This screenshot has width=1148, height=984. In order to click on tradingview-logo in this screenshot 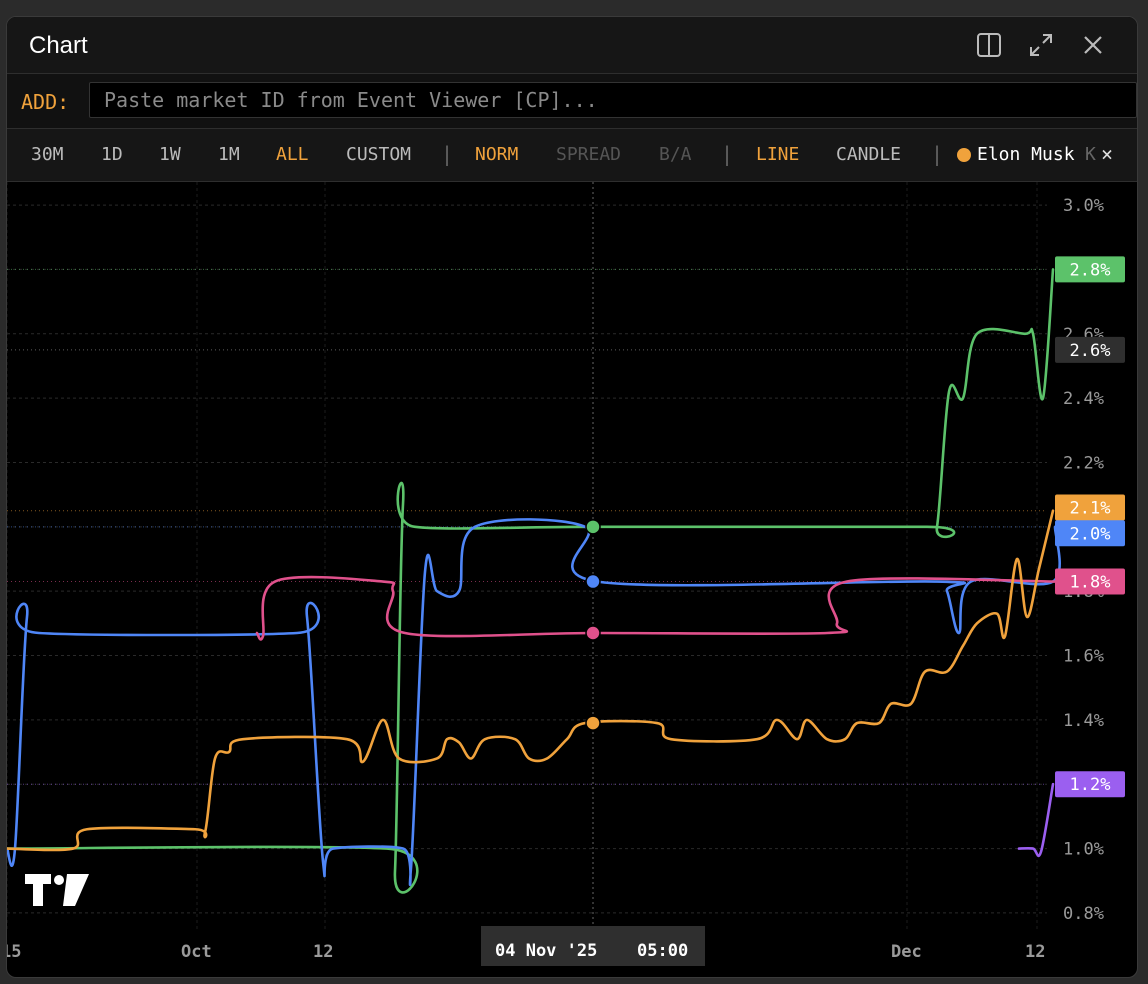, I will do `click(57, 890)`.